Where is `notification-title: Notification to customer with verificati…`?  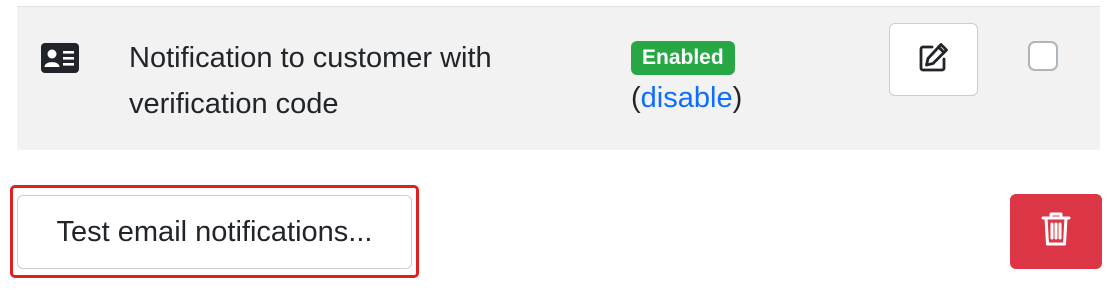 notification-title: Notification to customer with verificati… is located at coordinates (310, 81).